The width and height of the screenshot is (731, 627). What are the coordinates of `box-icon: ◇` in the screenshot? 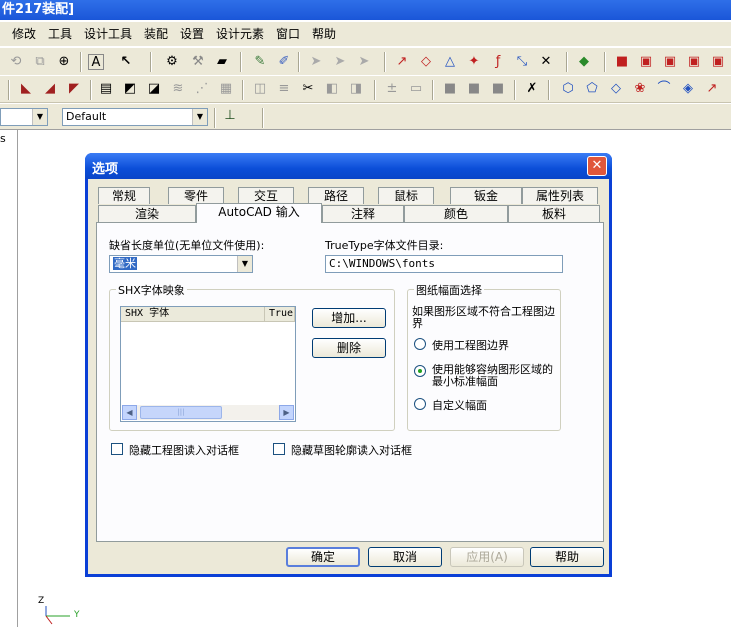 It's located at (426, 62).